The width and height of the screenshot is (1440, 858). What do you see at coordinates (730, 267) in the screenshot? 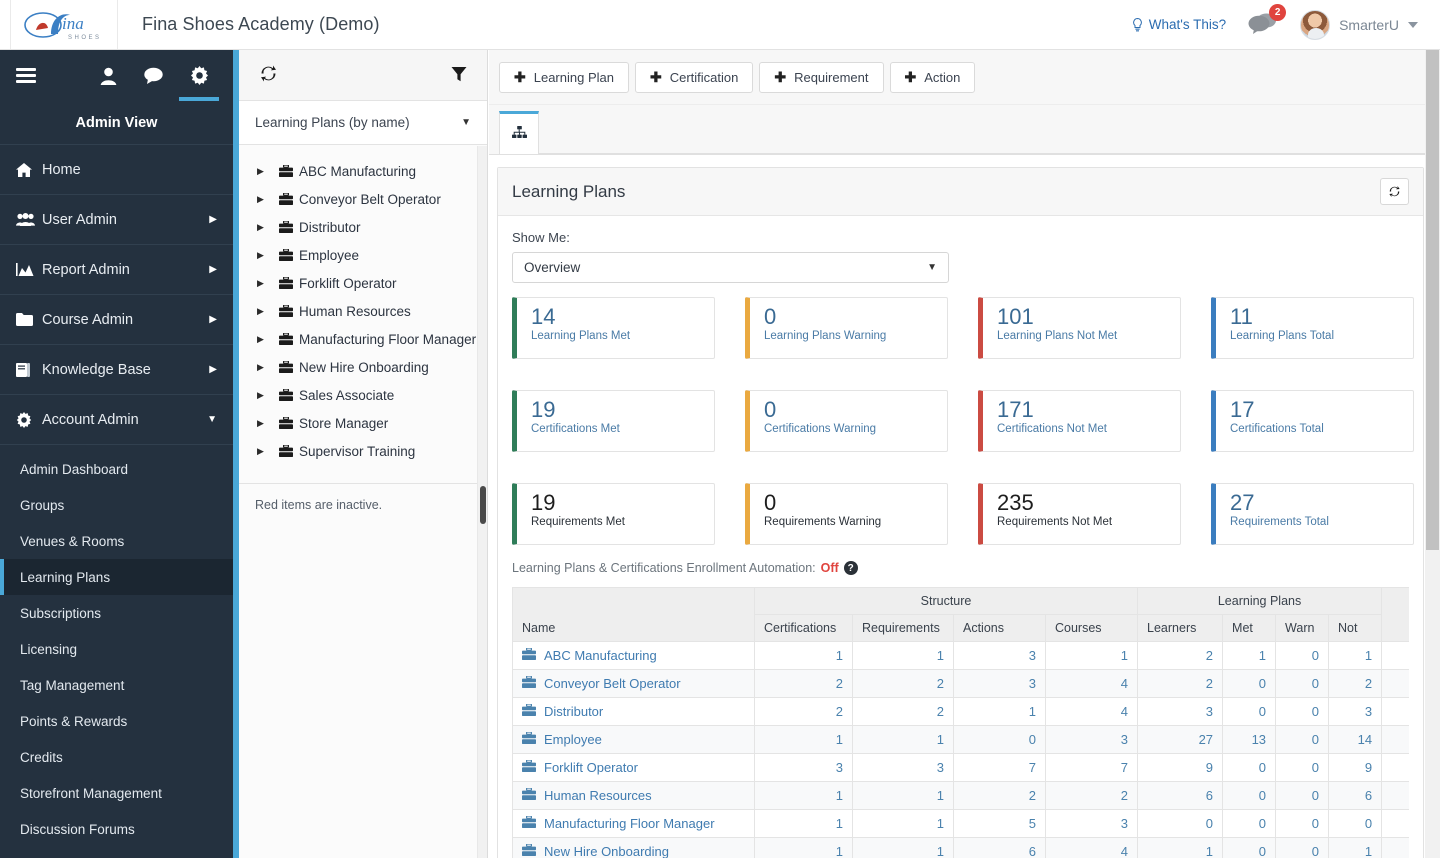
I see `show-me-select: Overview ▼` at bounding box center [730, 267].